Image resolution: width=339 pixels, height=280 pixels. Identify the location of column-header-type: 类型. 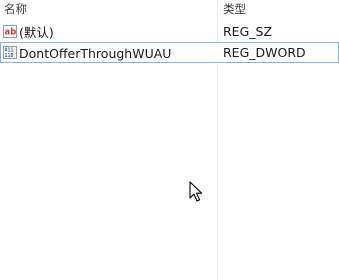
(281, 10).